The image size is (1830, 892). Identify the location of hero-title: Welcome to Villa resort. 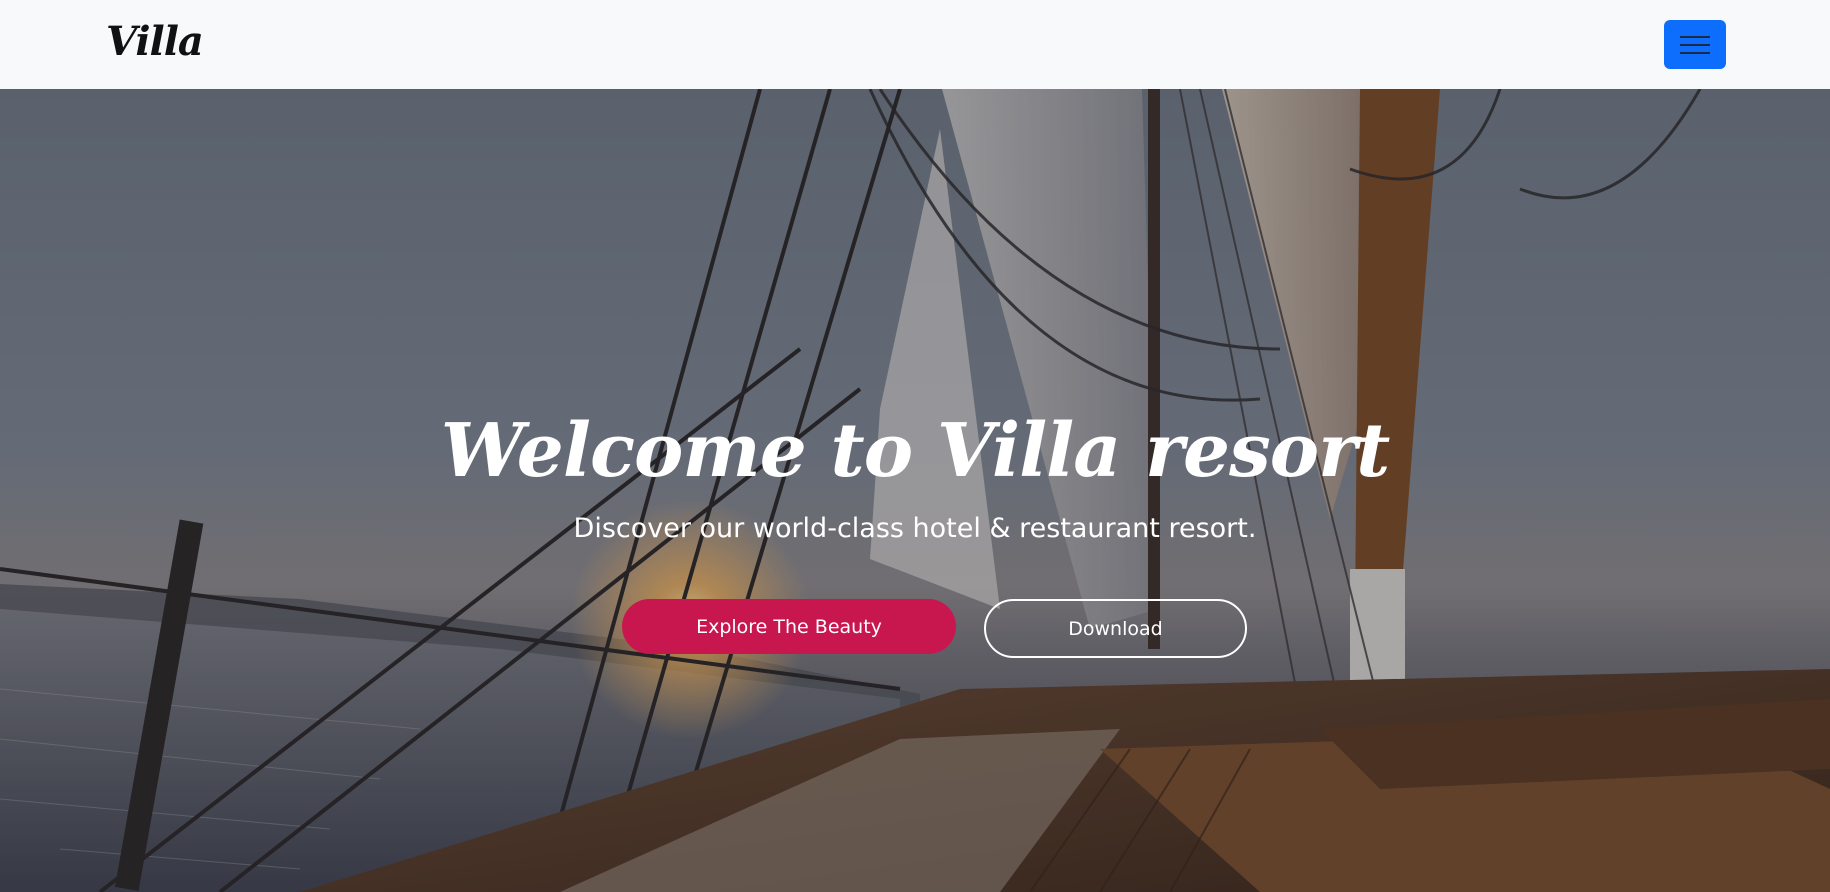
(915, 451).